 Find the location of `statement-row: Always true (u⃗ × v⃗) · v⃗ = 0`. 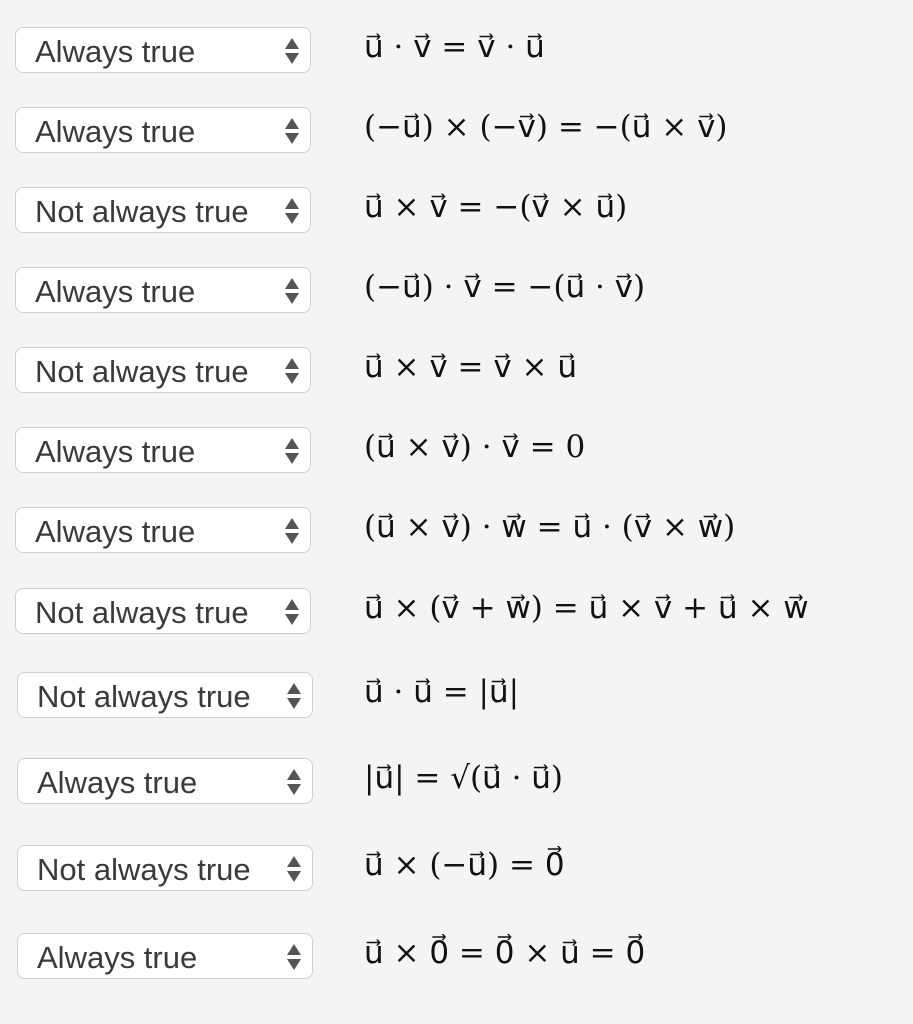

statement-row: Always true (u⃗ × v⃗) · v⃗ = 0 is located at coordinates (456, 452).